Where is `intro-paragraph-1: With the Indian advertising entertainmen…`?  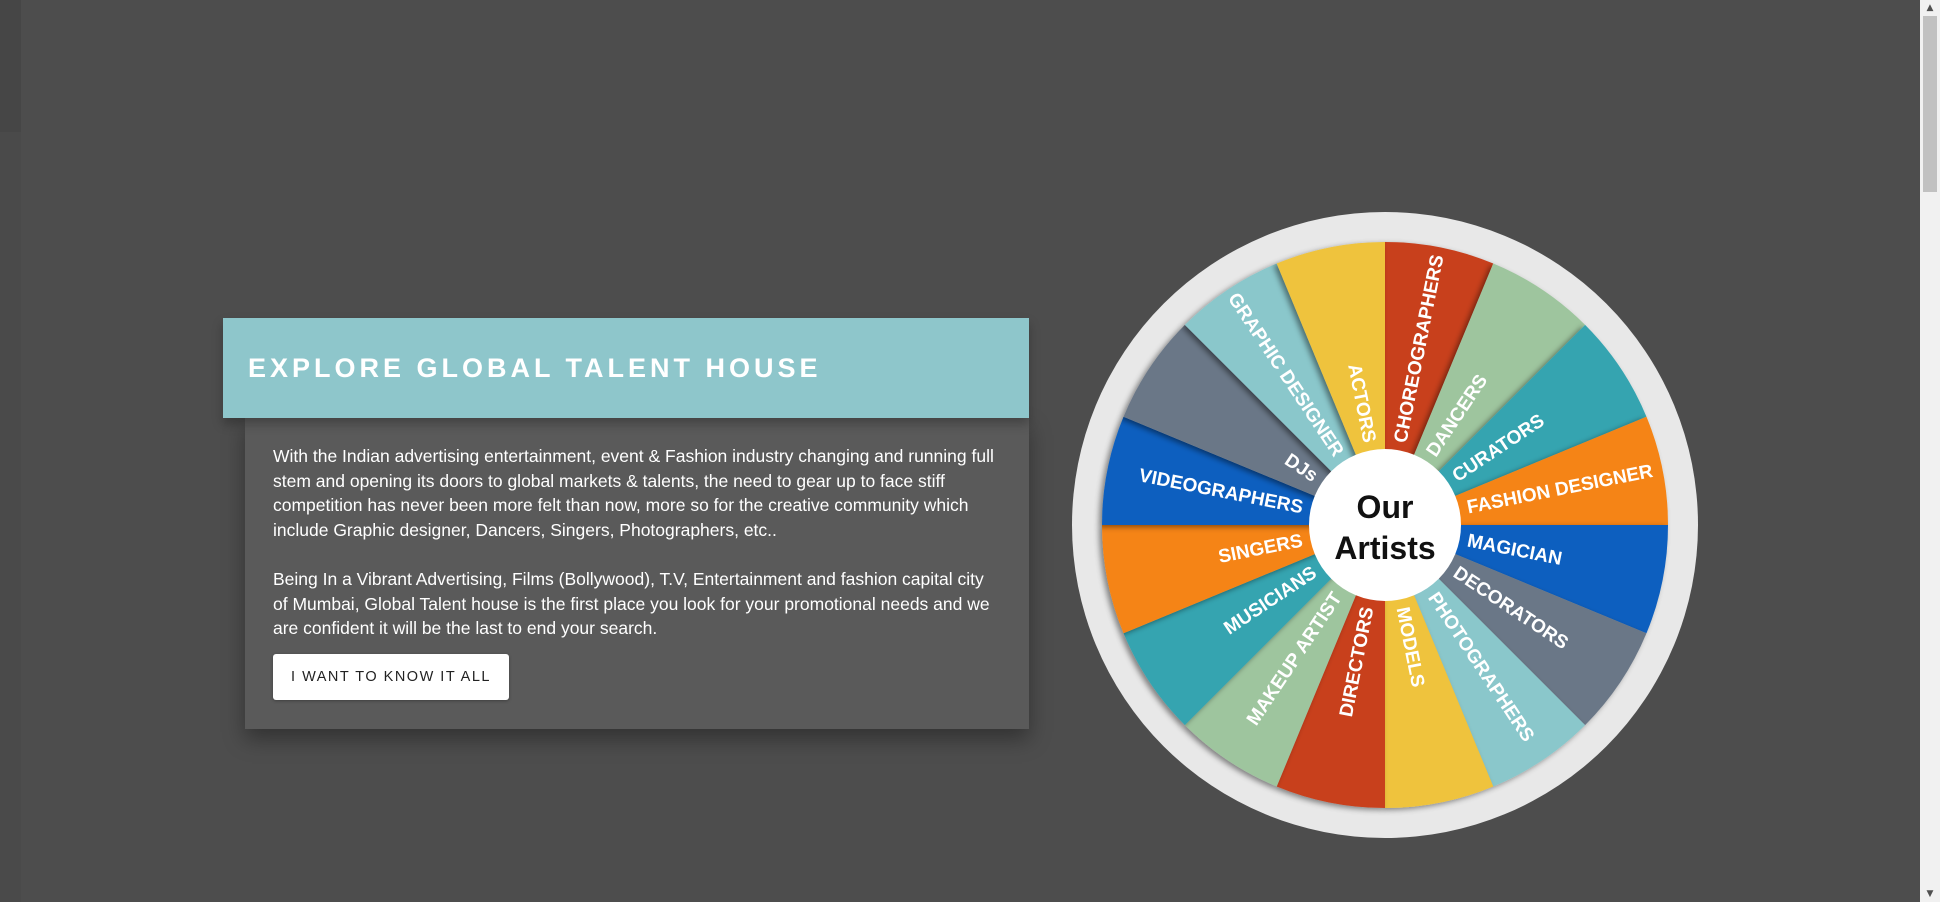
intro-paragraph-1: With the Indian advertising entertainmen… is located at coordinates (633, 493).